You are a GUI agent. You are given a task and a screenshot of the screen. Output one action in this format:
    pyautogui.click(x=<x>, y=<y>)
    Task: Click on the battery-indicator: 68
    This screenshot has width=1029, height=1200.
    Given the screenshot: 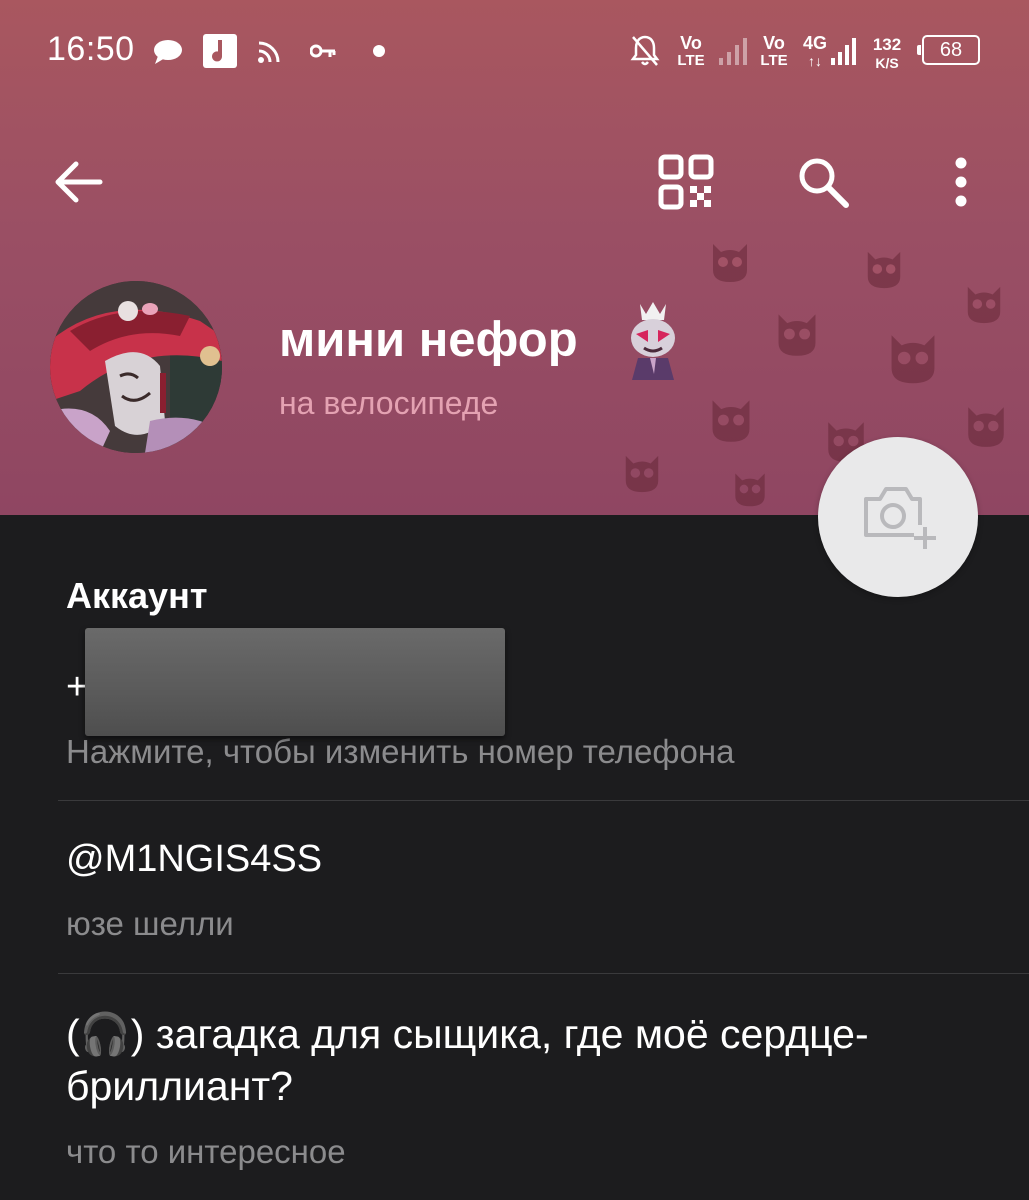 What is the action you would take?
    pyautogui.click(x=948, y=50)
    